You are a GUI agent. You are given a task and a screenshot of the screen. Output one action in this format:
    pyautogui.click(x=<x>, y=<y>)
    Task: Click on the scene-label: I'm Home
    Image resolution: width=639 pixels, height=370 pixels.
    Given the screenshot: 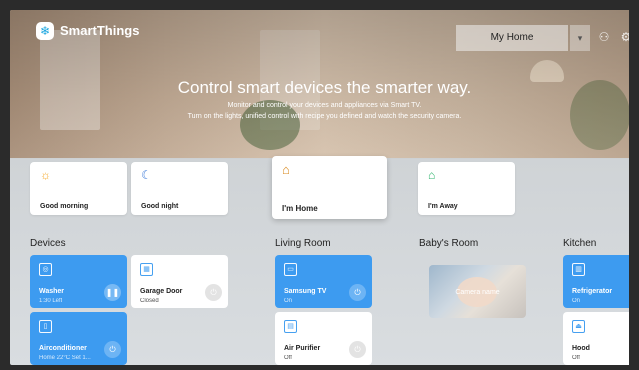 What is the action you would take?
    pyautogui.click(x=300, y=208)
    